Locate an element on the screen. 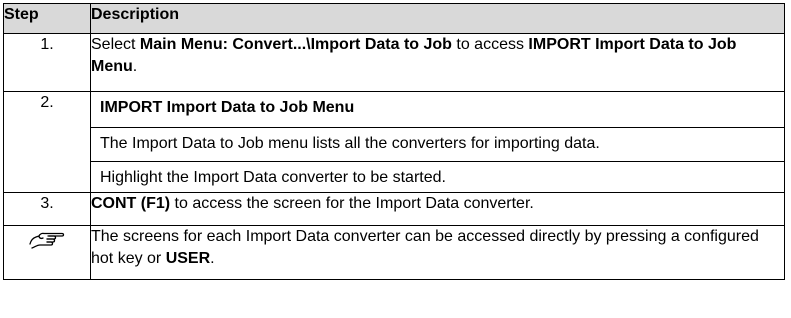  table-header-row: Step Description is located at coordinates (394, 18).